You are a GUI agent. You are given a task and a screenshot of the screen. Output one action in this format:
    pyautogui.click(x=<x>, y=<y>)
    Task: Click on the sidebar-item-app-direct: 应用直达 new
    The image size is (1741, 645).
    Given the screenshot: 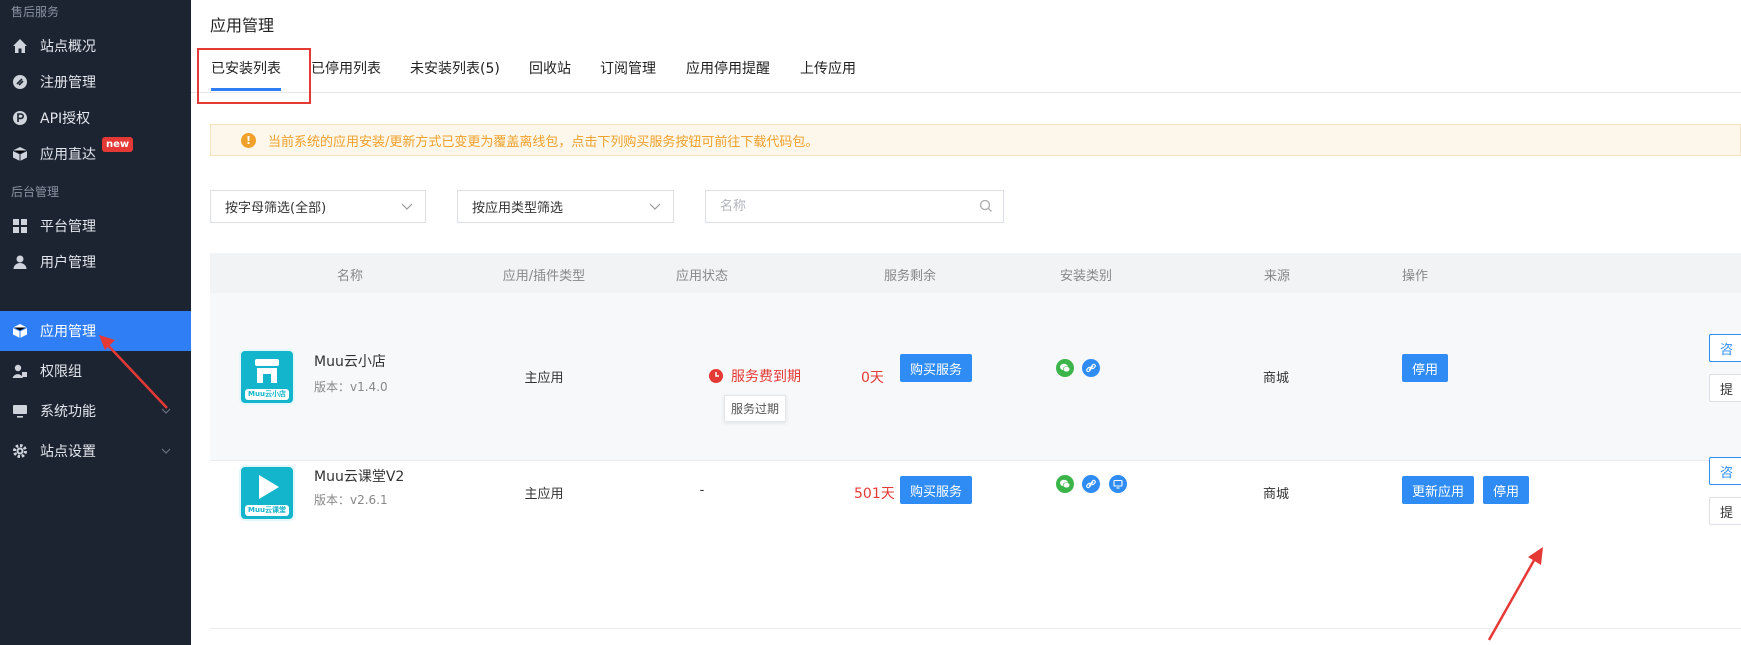 What is the action you would take?
    pyautogui.click(x=95, y=154)
    